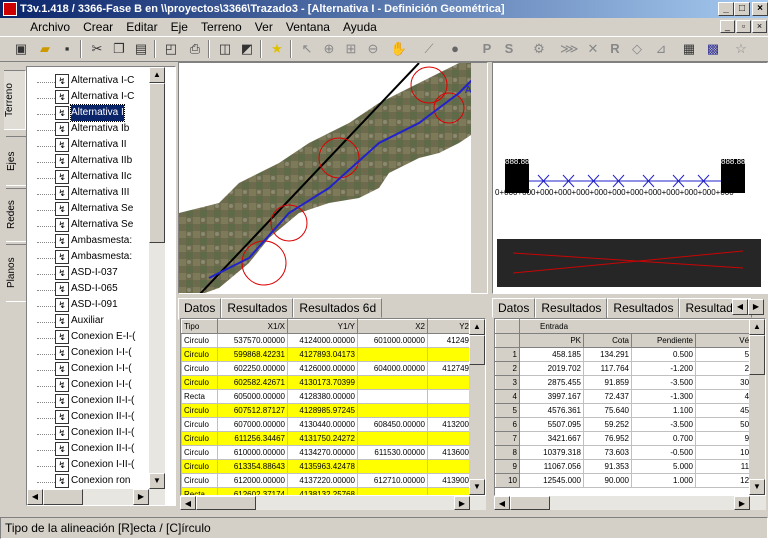  What do you see at coordinates (507, 480) in the screenshot?
I see `row-number: 10` at bounding box center [507, 480].